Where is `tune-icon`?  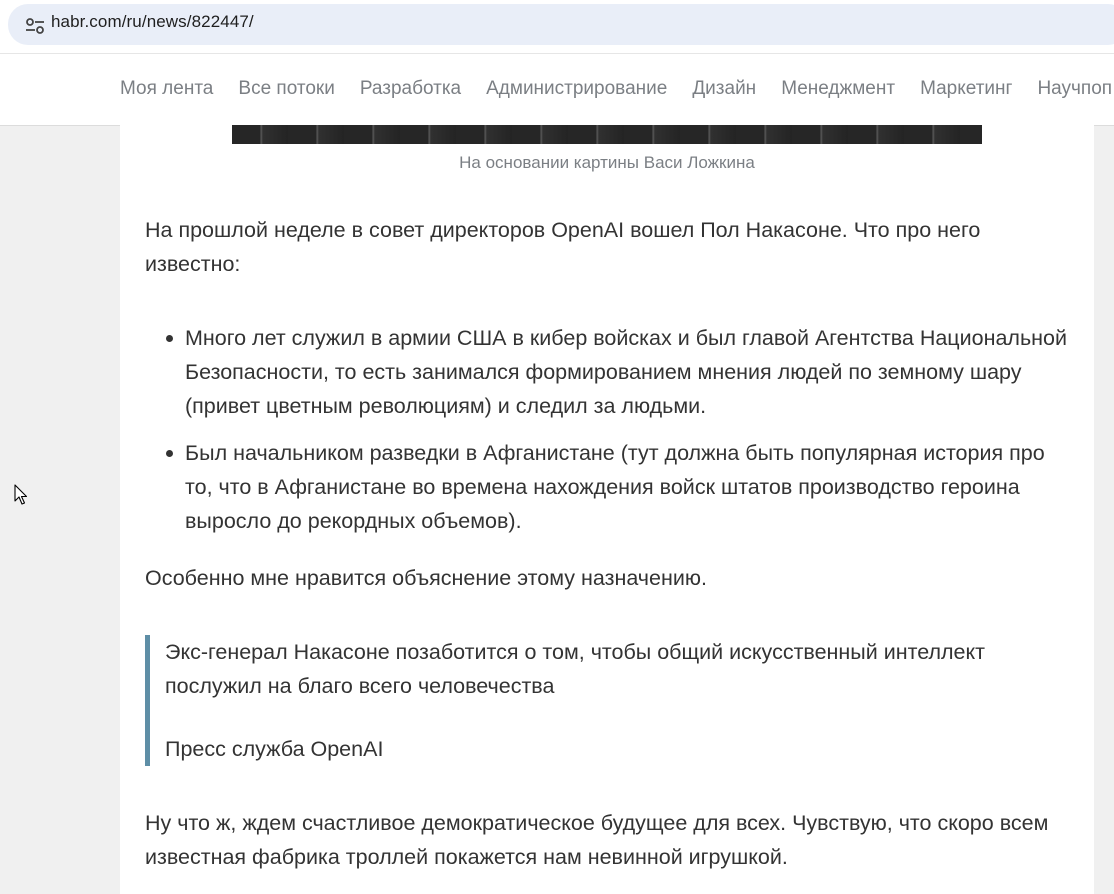 tune-icon is located at coordinates (35, 26).